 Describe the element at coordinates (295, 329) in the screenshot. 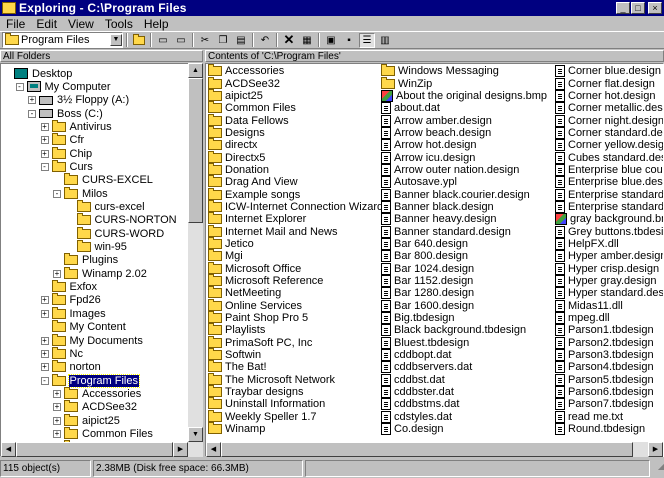

I see `list-item: Playlists` at that location.